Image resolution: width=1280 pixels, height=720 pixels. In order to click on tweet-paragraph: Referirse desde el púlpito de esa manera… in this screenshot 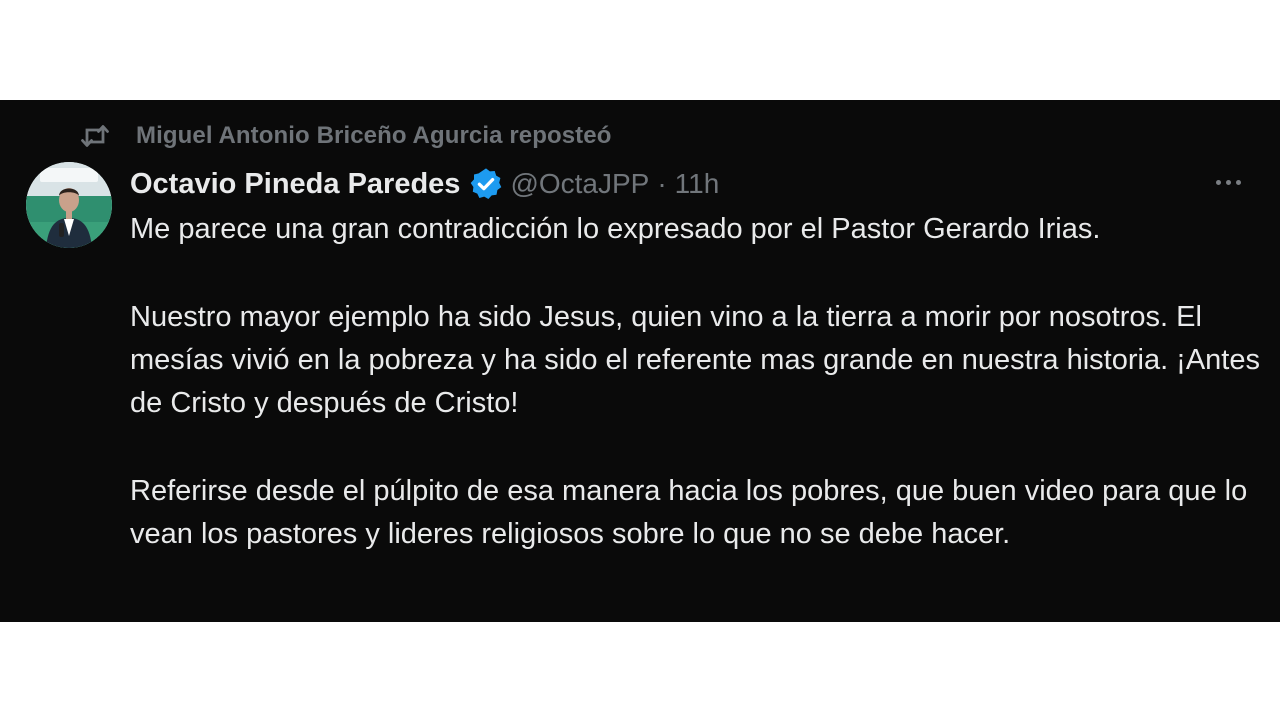, I will do `click(689, 512)`.